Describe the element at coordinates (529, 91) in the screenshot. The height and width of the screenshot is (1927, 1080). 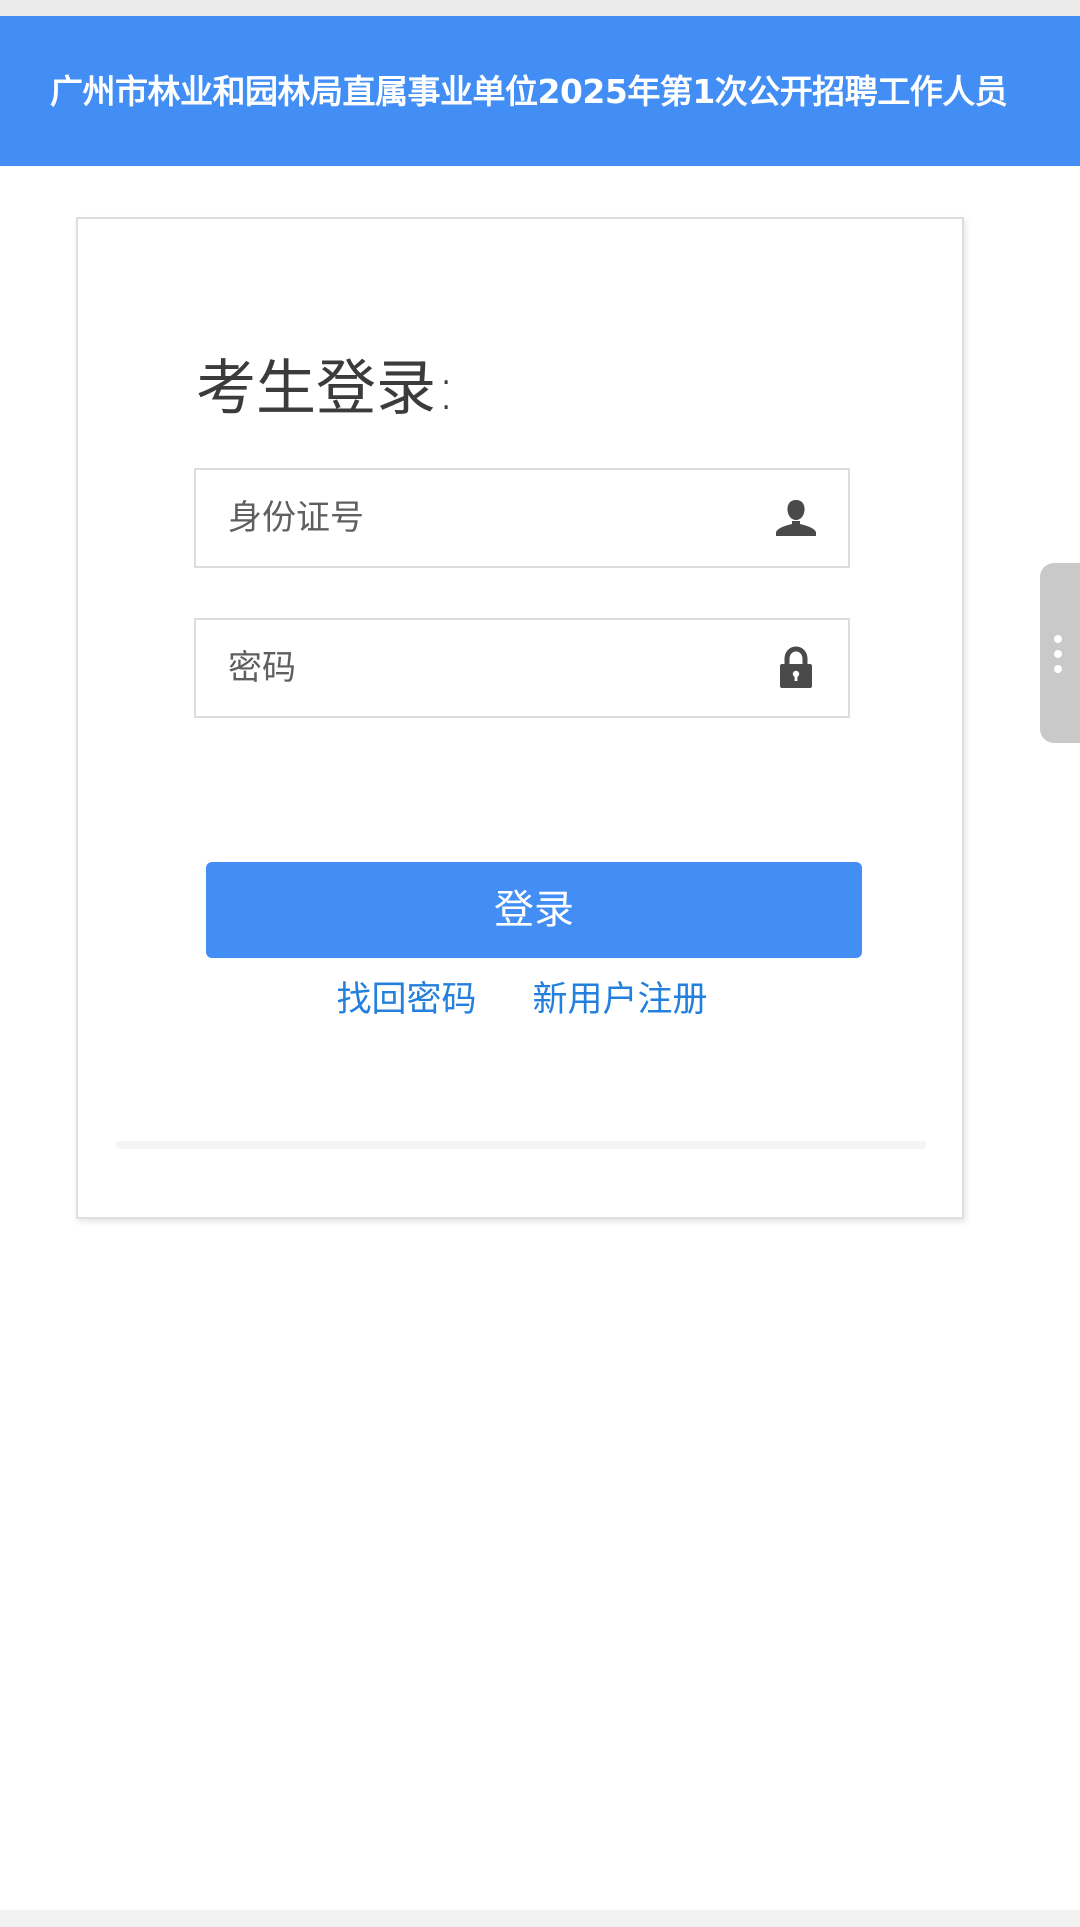
I see `page-title: 广州市林业和园林局直属事业单位2025年第1次公开招聘工作人员` at that location.